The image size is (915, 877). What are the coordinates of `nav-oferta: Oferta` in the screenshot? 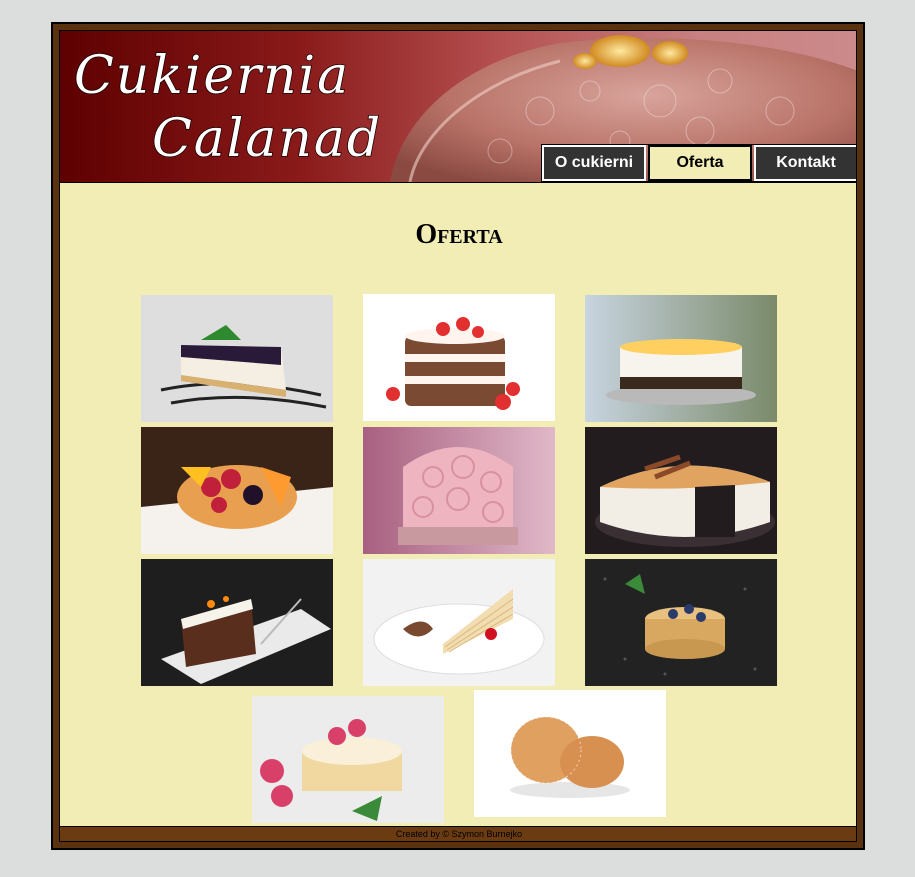 It's located at (700, 163).